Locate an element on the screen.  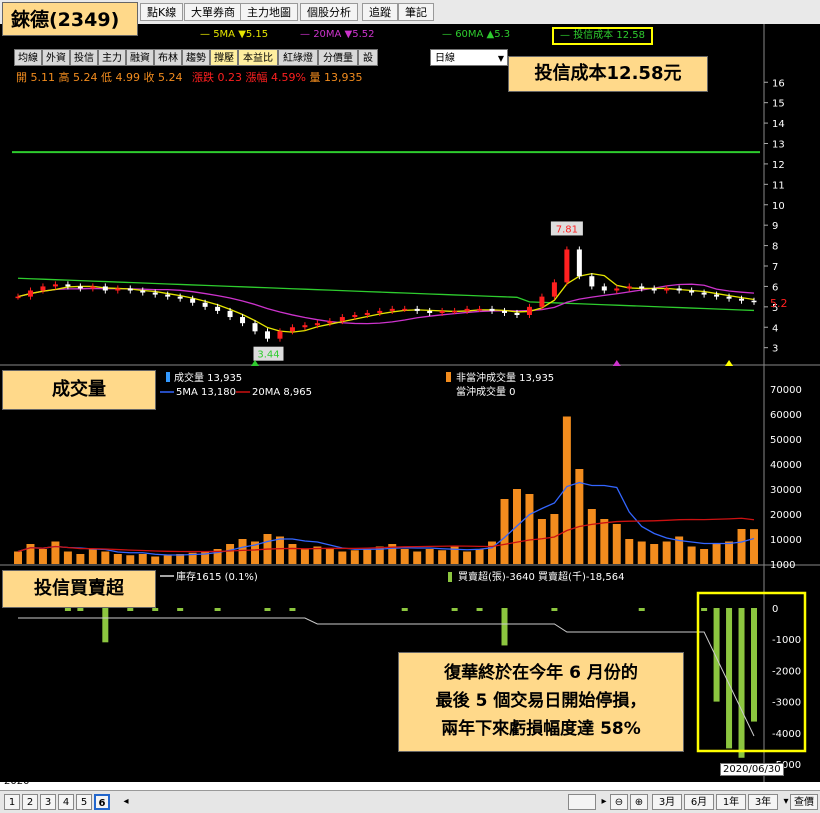
scrollbar-thumb is located at coordinates (582, 802).